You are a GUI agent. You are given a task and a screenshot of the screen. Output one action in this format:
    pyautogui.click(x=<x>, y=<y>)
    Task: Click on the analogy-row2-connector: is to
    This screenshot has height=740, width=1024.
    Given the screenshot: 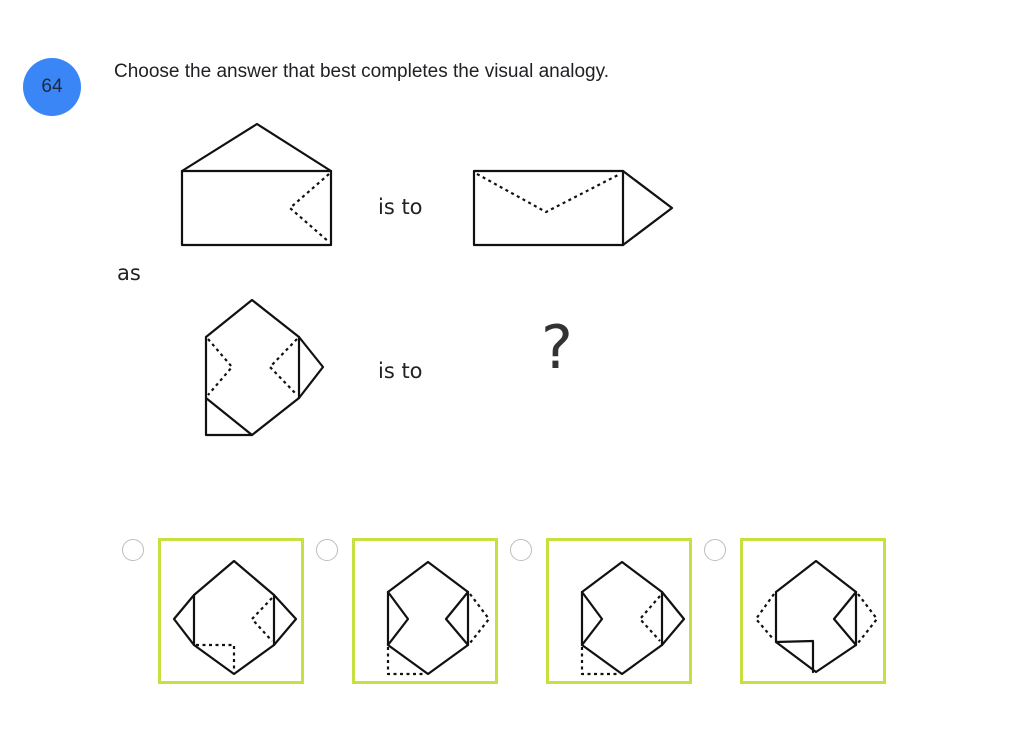 What is the action you would take?
    pyautogui.click(x=400, y=371)
    